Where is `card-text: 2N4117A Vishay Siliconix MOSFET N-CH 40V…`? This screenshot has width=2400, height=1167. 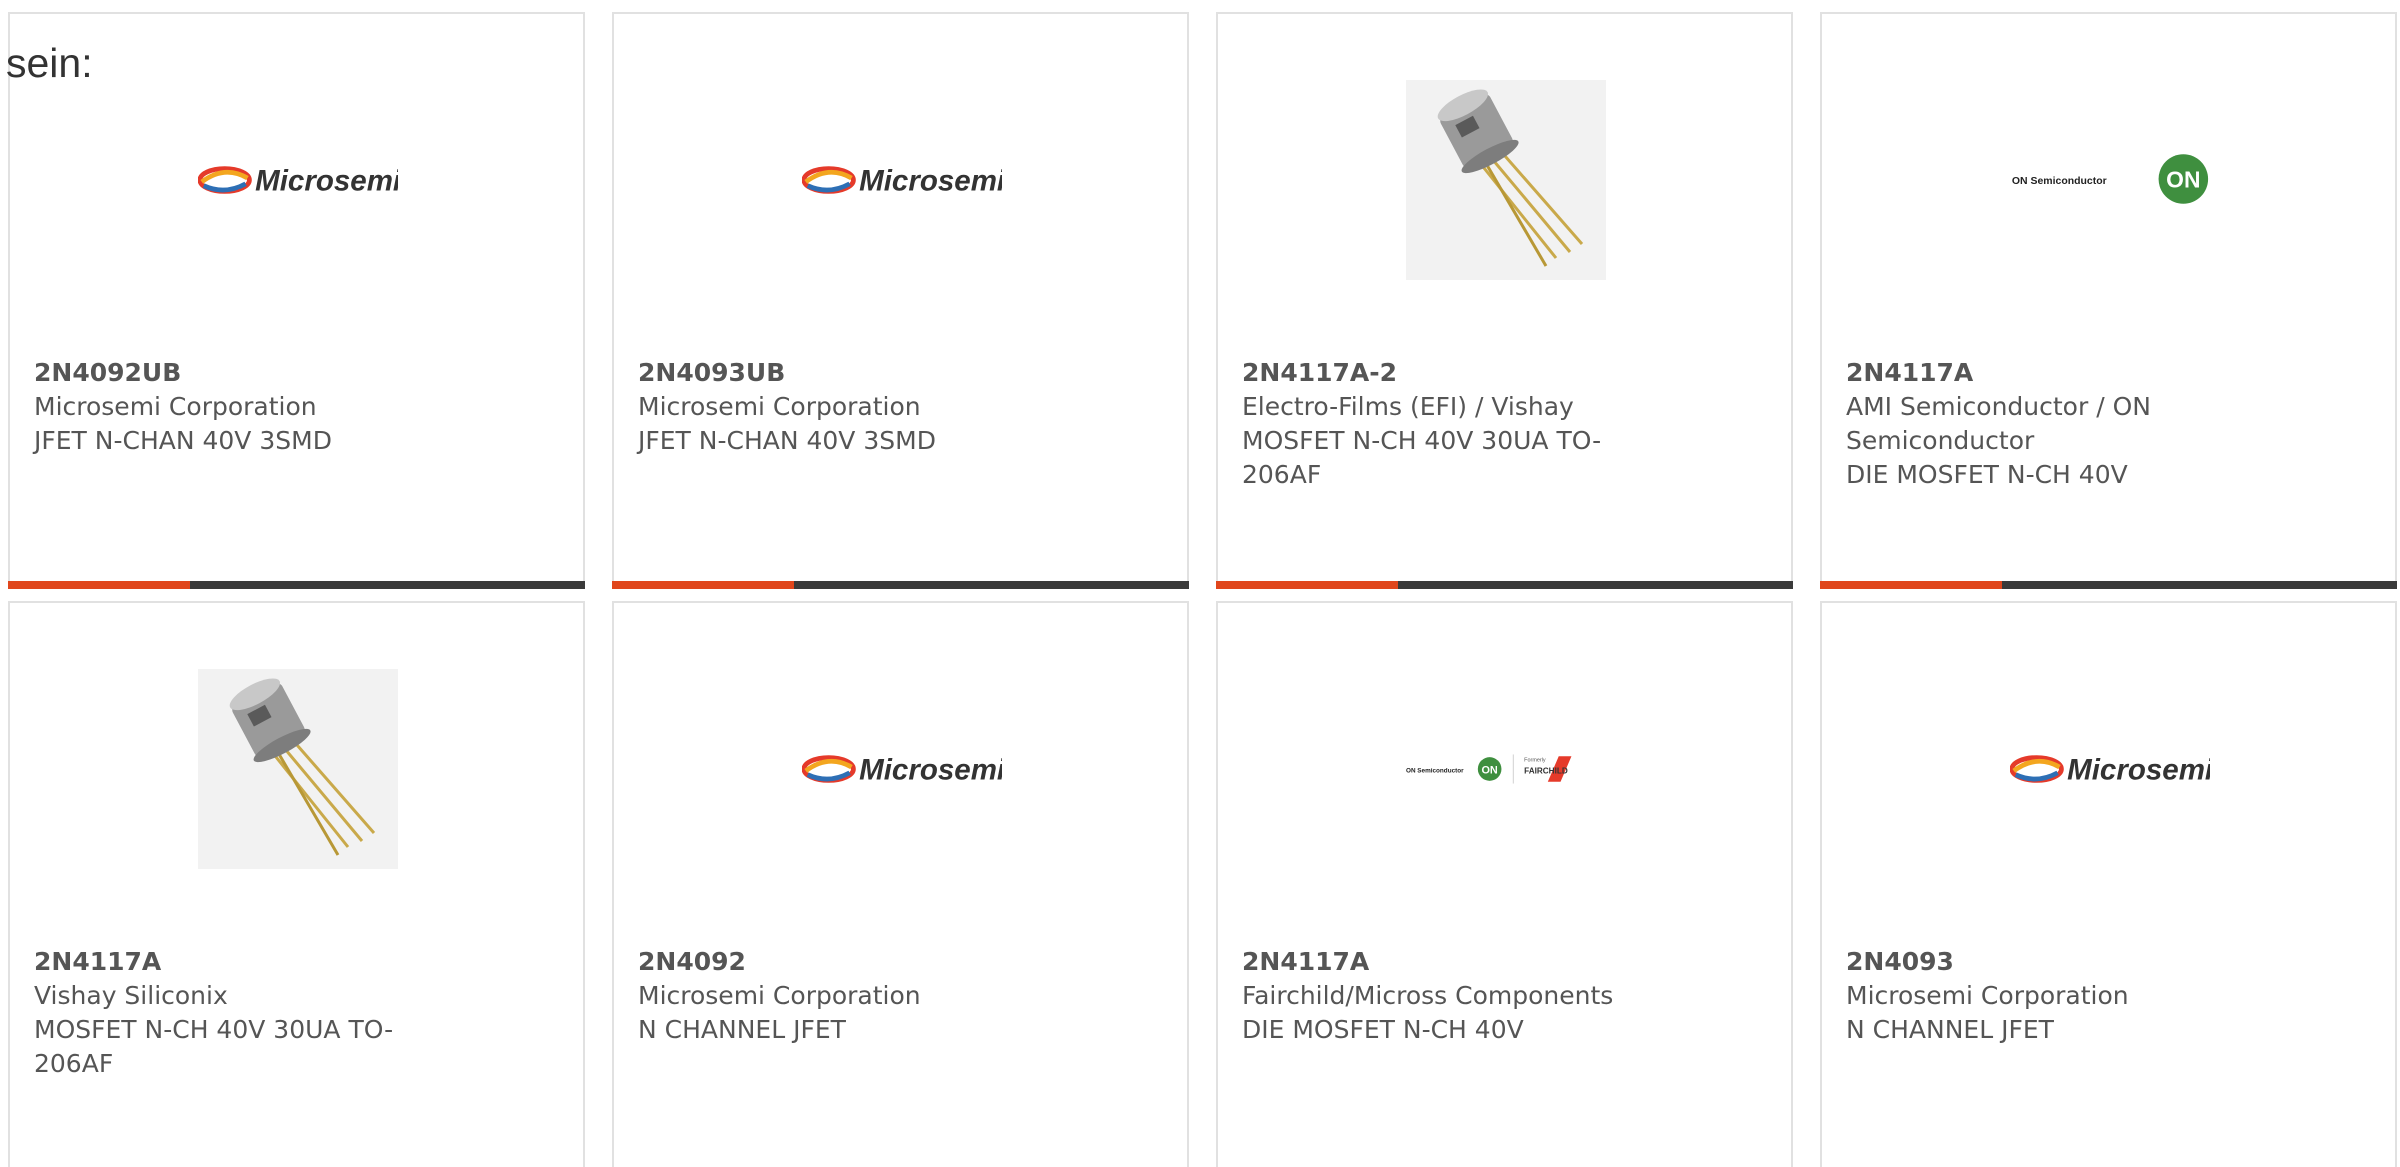
card-text: 2N4117A Vishay Siliconix MOSFET N-CH 40V… is located at coordinates (234, 1013).